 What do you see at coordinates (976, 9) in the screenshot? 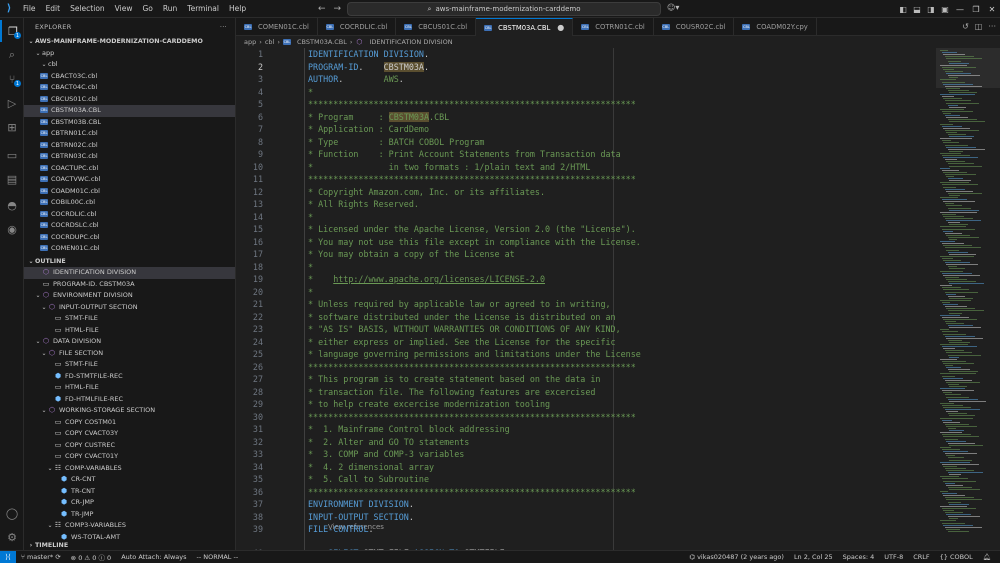
I see `restore-icon: ❐` at bounding box center [976, 9].